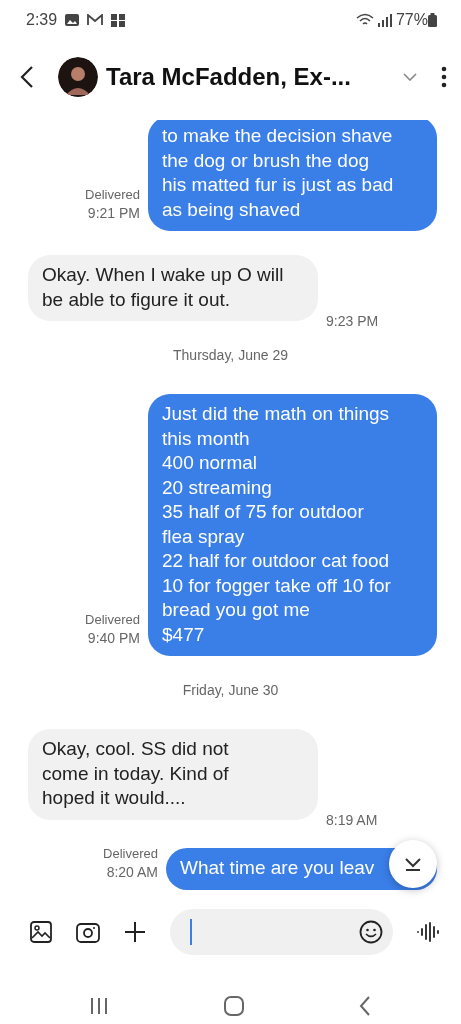 Image resolution: width=461 pixels, height=1024 pixels. I want to click on scroll-down-button, so click(413, 863).